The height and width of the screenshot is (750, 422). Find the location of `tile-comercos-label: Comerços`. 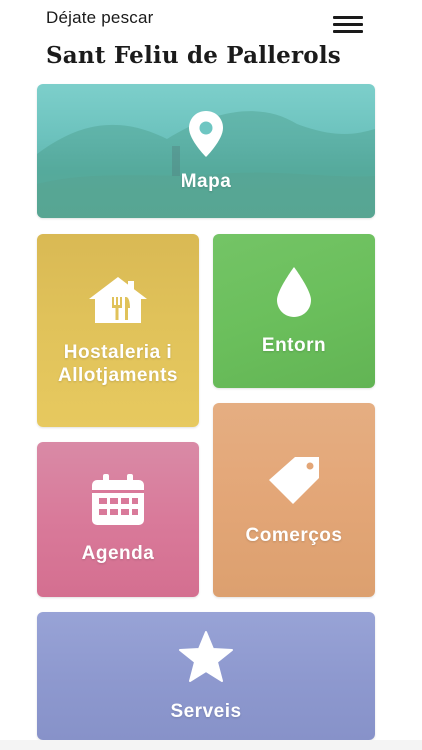

tile-comercos-label: Comerços is located at coordinates (294, 535).